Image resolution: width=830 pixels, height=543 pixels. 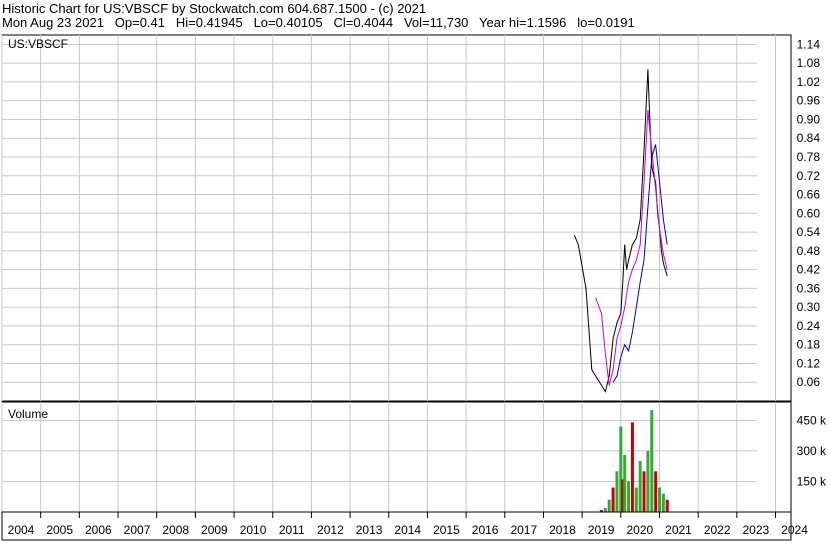 What do you see at coordinates (809, 44) in the screenshot?
I see `price-y-tick-label: 1.14` at bounding box center [809, 44].